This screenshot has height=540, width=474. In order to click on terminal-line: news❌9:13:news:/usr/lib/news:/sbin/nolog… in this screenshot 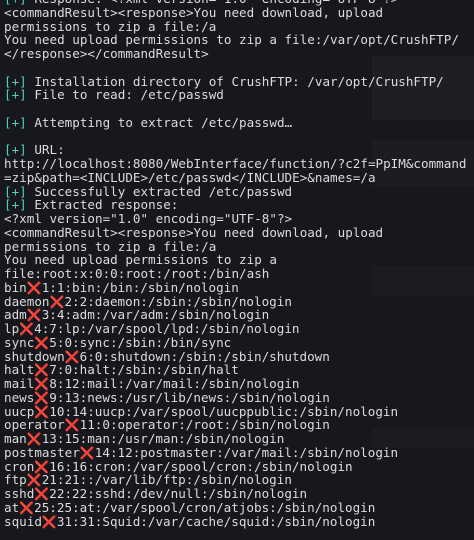, I will do `click(239, 397)`.